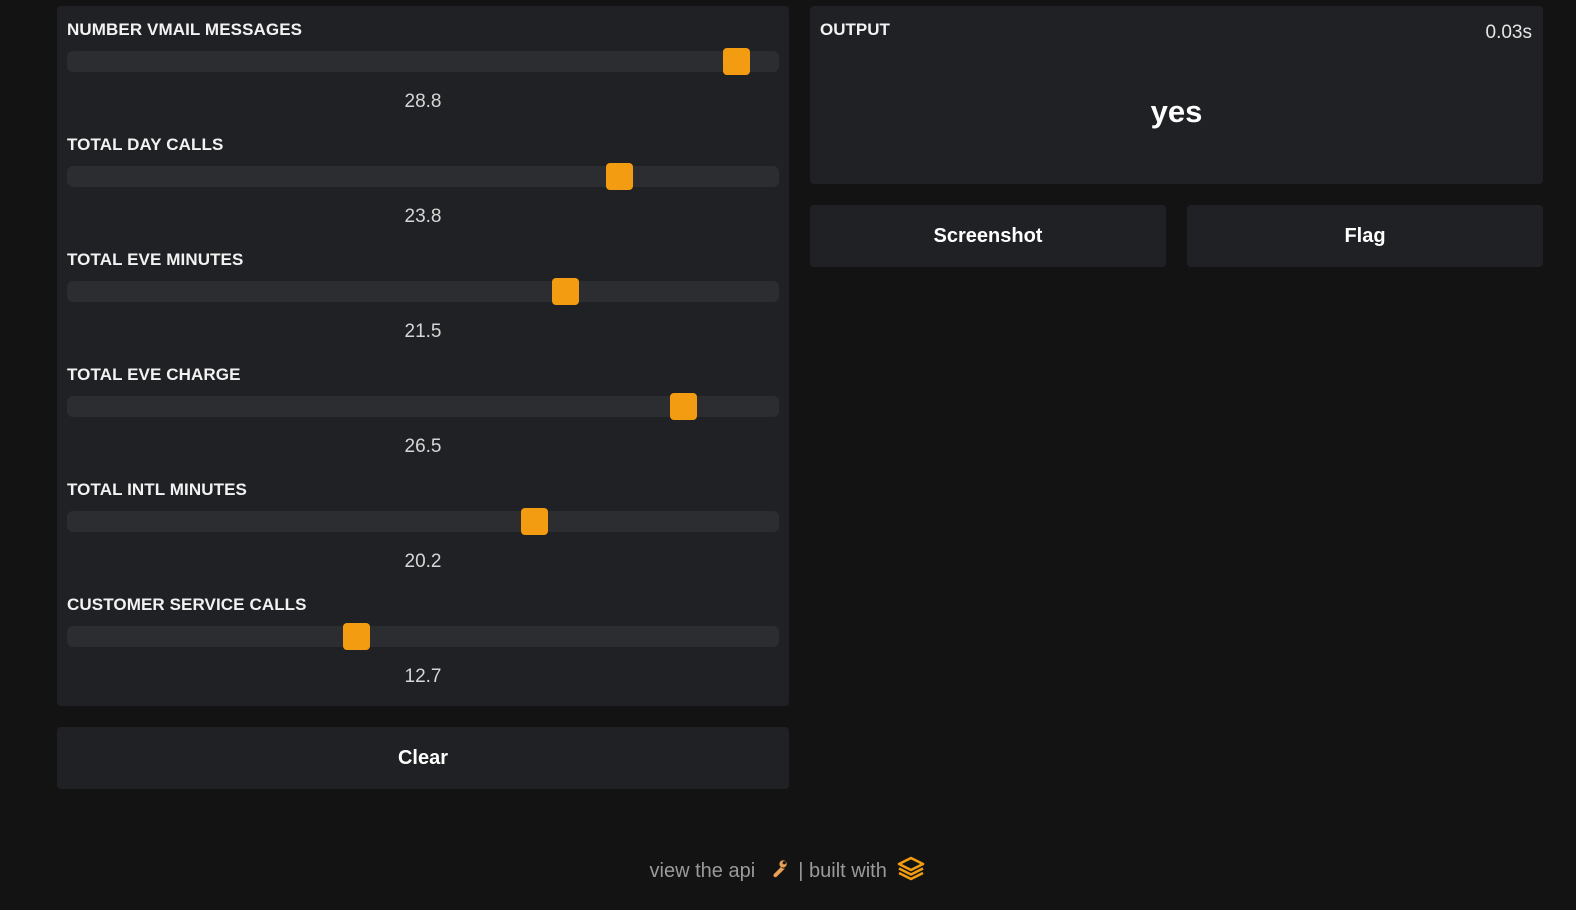  I want to click on view-api-link: view the api, so click(722, 871).